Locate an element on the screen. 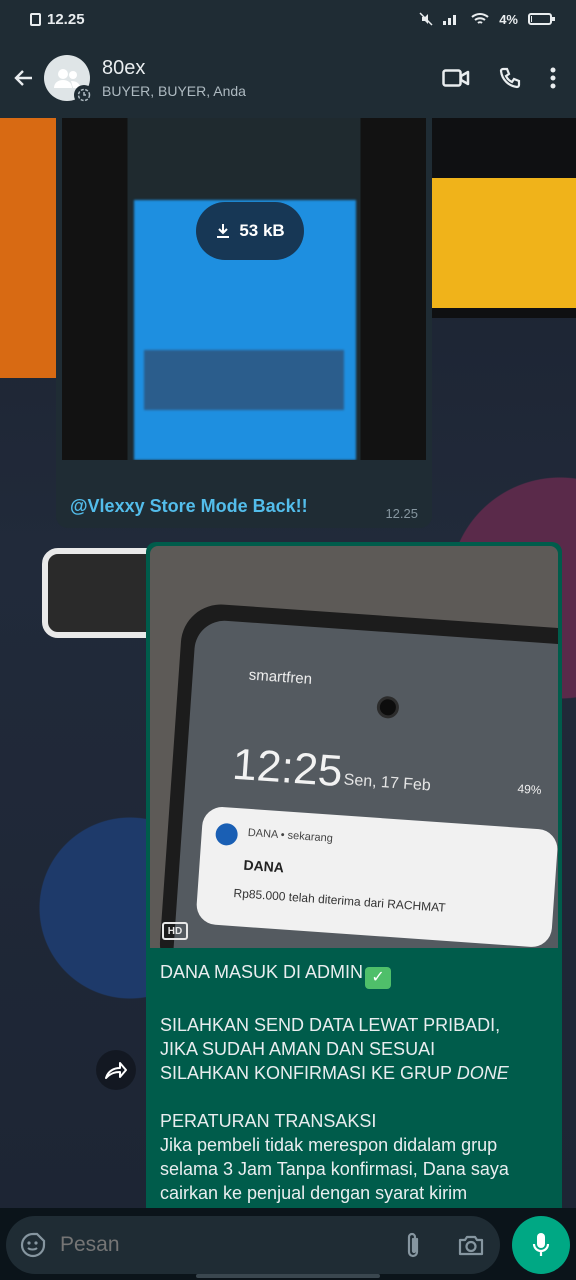  chat-title-block: 80ex BUYER, BUYER, Anda is located at coordinates (174, 78).